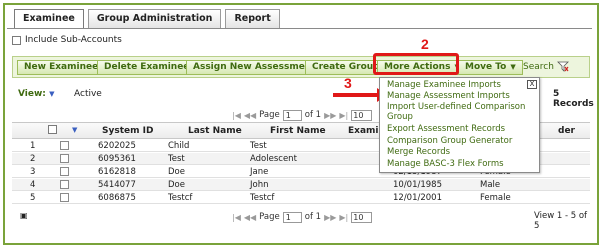 The width and height of the screenshot is (602, 248). I want to click on sort-arrow-icon: ▼, so click(74, 130).